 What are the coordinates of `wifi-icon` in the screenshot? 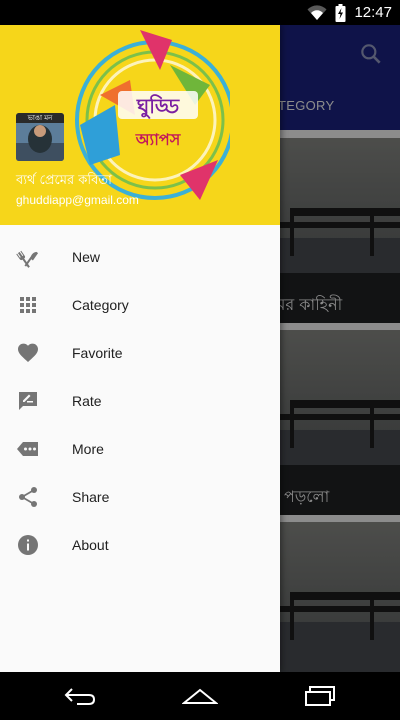 It's located at (317, 12).